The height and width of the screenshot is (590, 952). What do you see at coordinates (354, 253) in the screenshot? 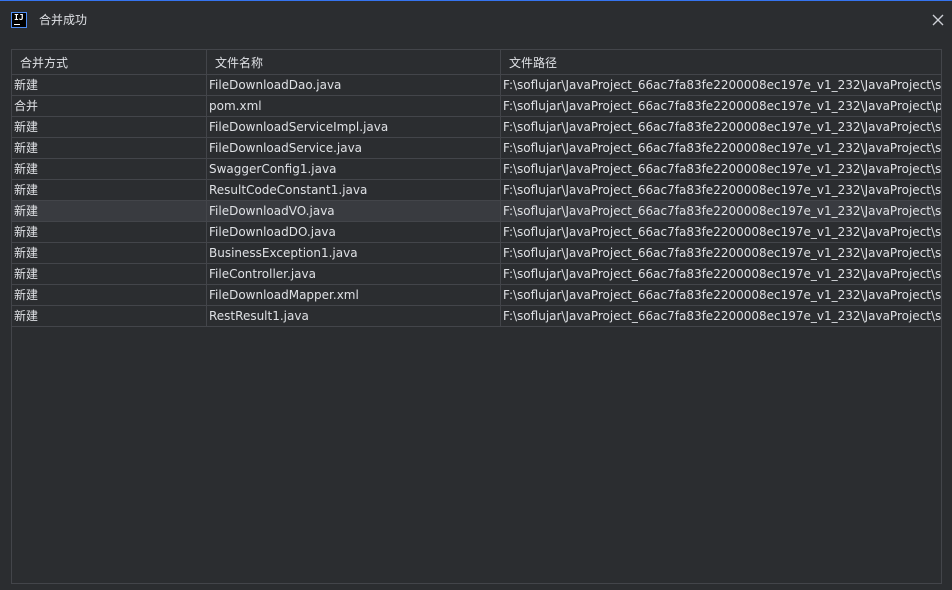
I see `file-name-cell: BusinessException1.java` at bounding box center [354, 253].